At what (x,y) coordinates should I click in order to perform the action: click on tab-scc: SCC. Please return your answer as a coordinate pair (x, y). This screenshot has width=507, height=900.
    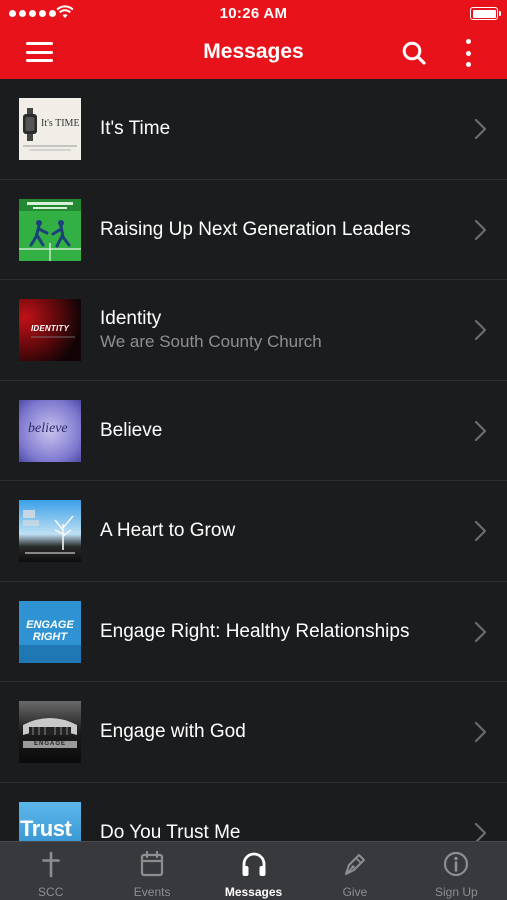
    Looking at the image, I should click on (50, 871).